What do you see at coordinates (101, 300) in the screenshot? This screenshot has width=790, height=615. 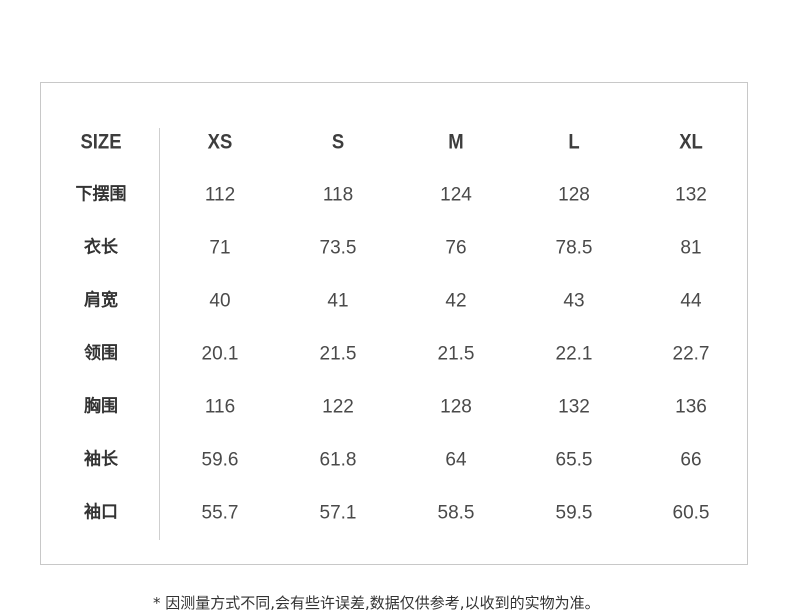 I see `row-label: 肩宽` at bounding box center [101, 300].